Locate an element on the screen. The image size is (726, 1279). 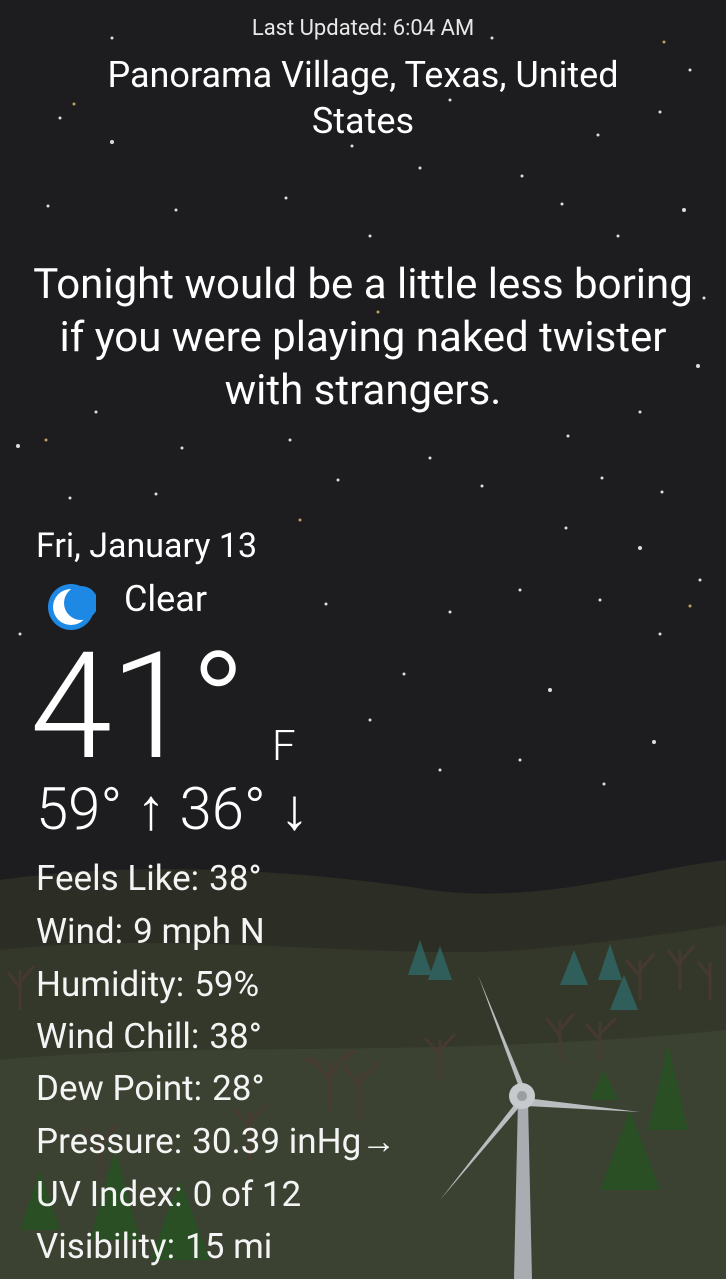
stat-wind-chill: Wind Chill: 38° is located at coordinates (149, 1036).